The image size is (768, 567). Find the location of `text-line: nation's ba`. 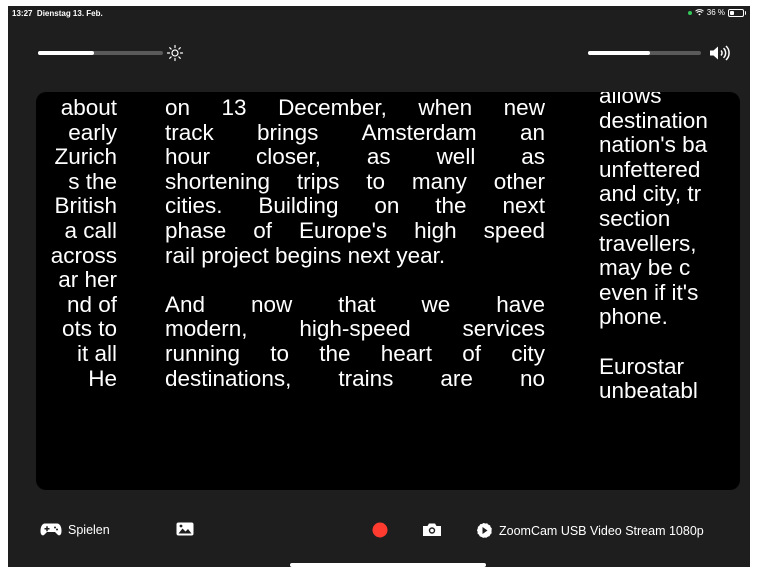

text-line: nation's ba is located at coordinates (653, 145).